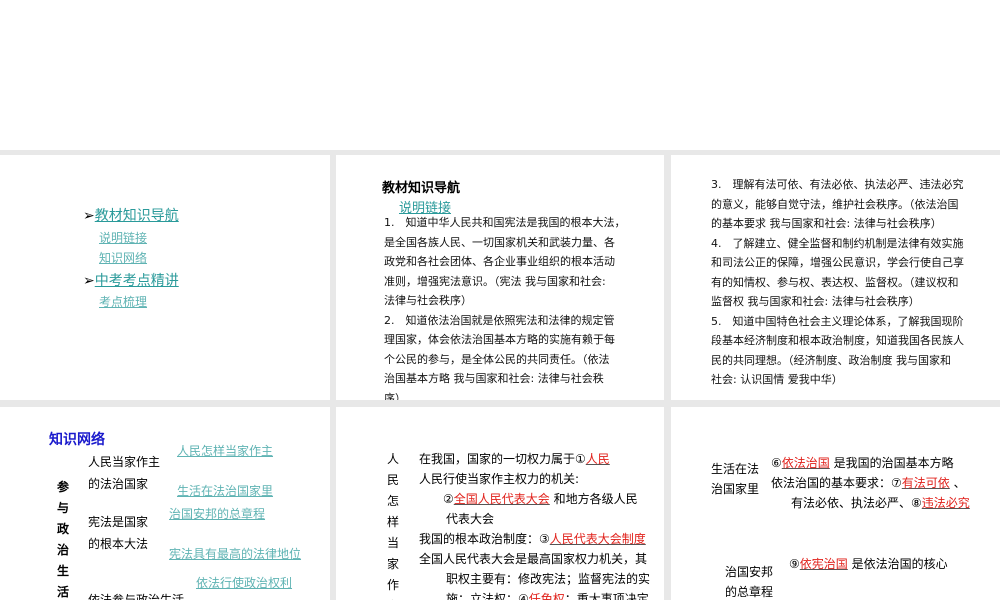 The width and height of the screenshot is (1000, 600). Describe the element at coordinates (837, 243) in the screenshot. I see `text-line: 4. 了解建立、健全监督和制约机制是法律有效实施` at that location.